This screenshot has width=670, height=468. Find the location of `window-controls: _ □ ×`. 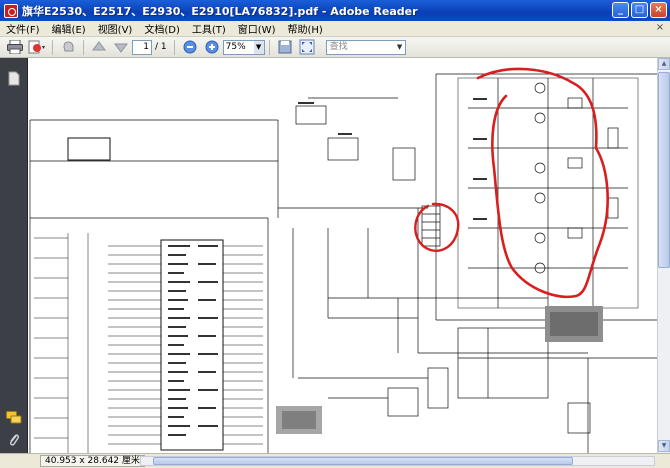

window-controls: _ □ × is located at coordinates (639, 10).